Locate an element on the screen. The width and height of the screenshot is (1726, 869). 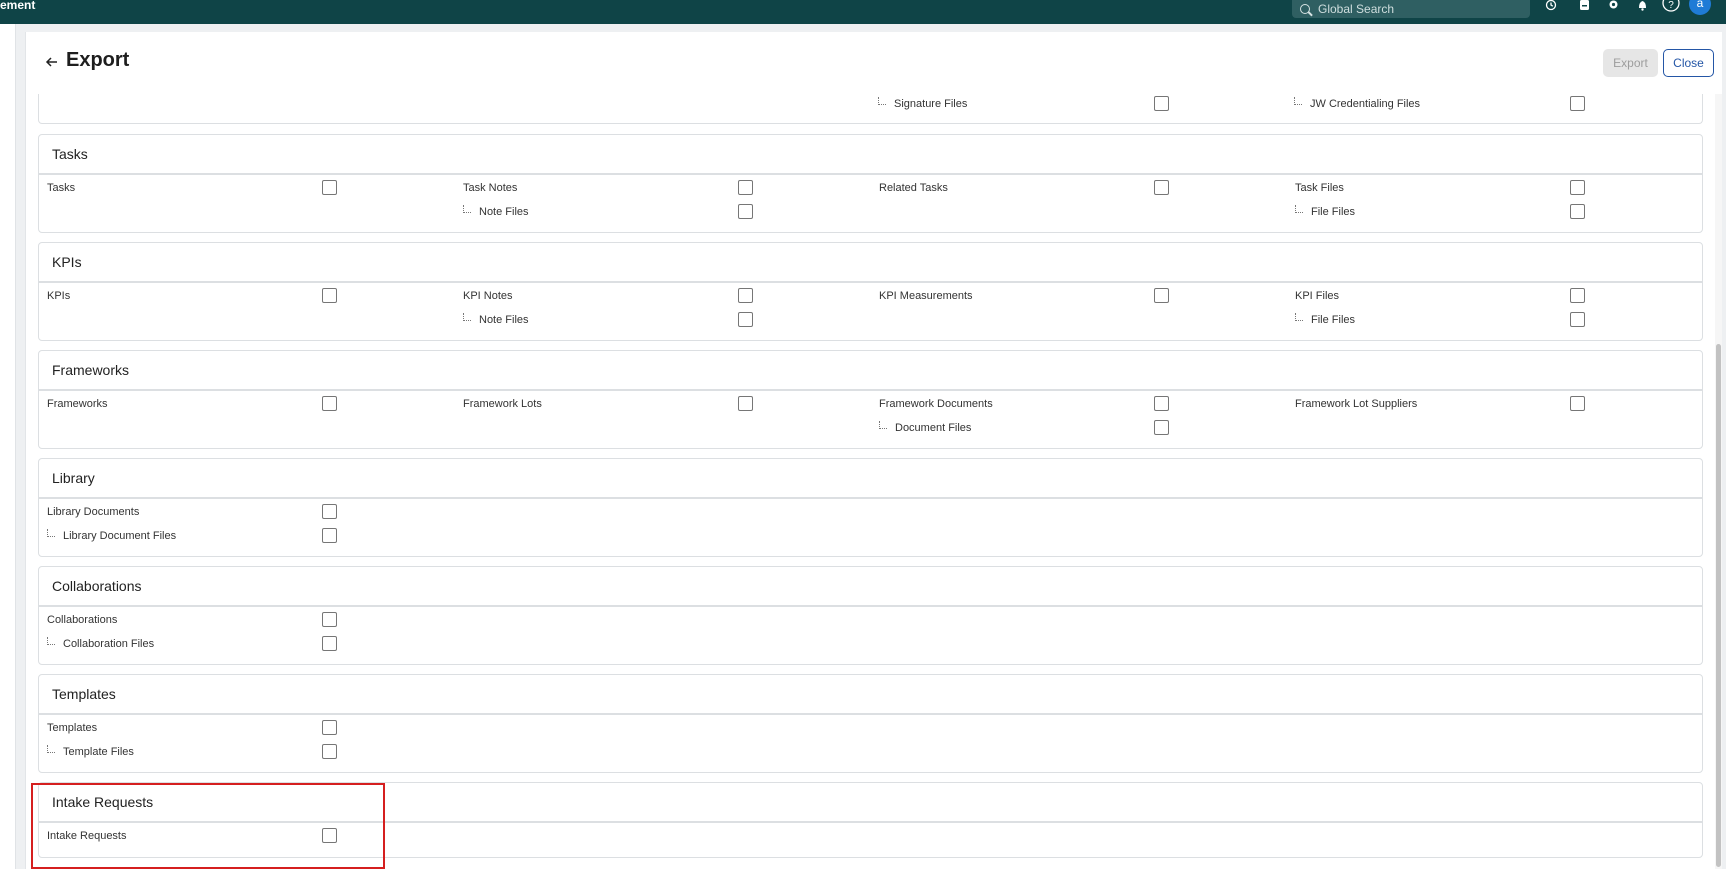
section-header: Templates is located at coordinates (870, 695).